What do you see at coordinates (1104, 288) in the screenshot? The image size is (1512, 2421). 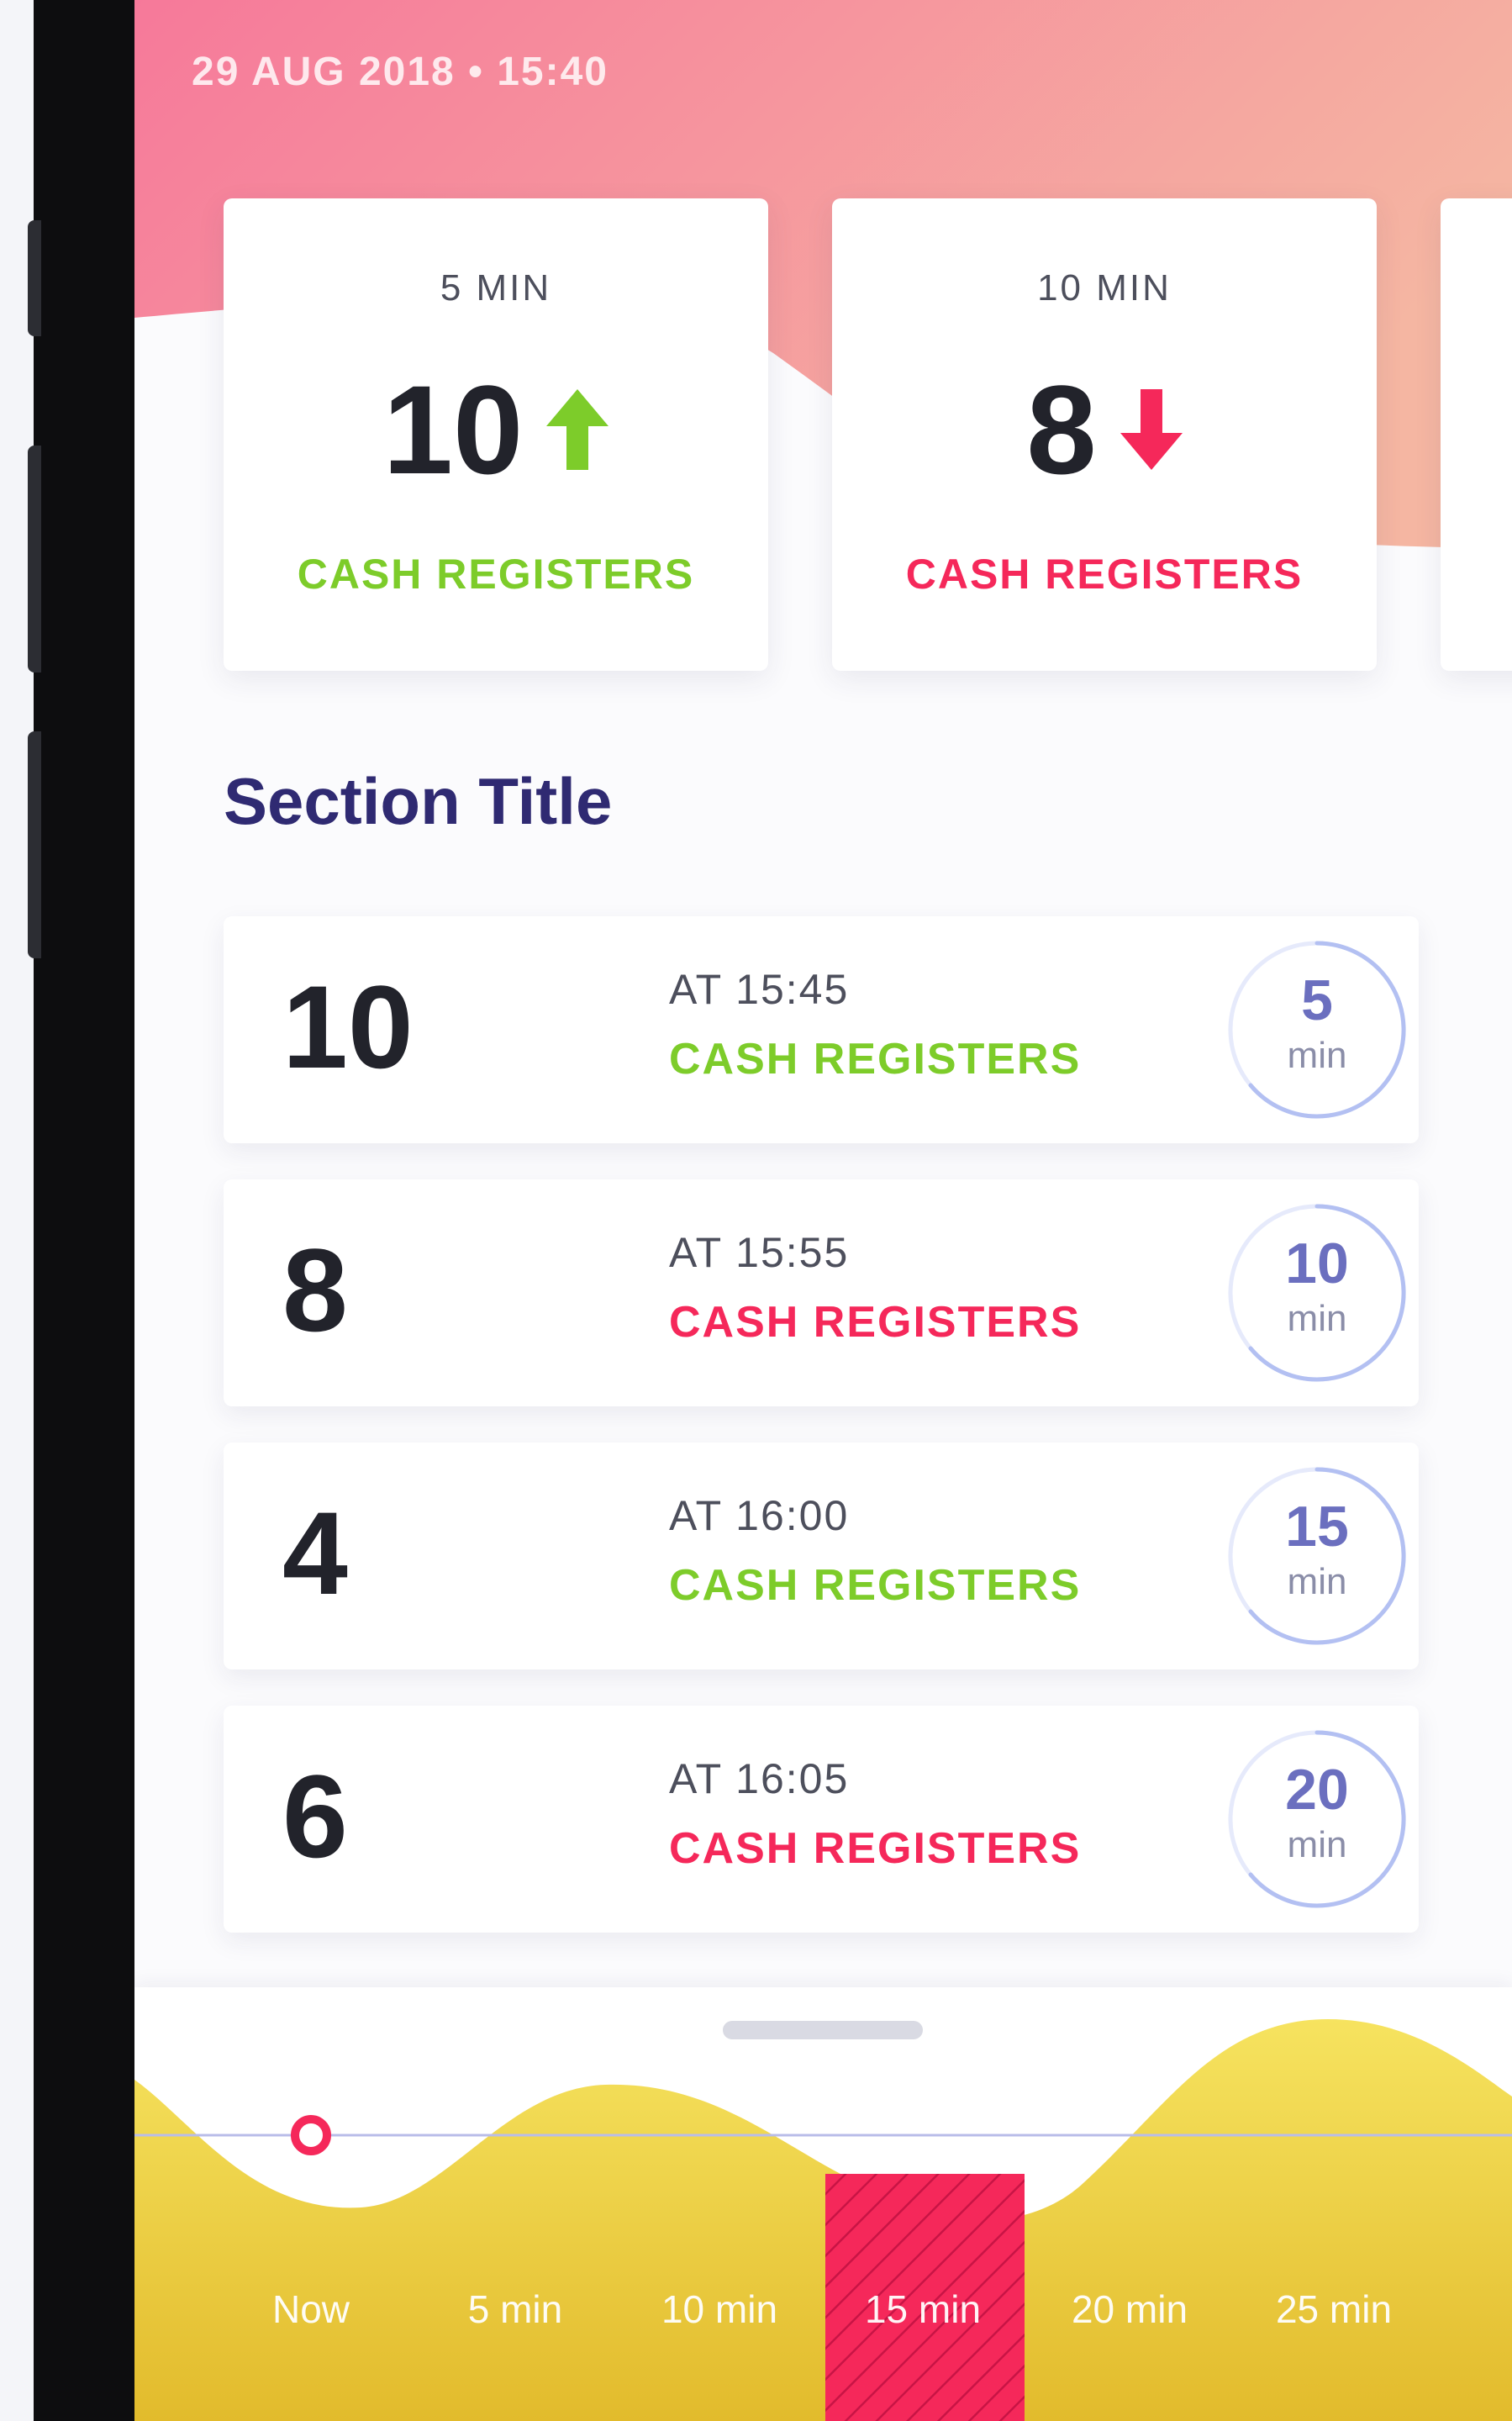 I see `card-interval-label: 10 MIN` at bounding box center [1104, 288].